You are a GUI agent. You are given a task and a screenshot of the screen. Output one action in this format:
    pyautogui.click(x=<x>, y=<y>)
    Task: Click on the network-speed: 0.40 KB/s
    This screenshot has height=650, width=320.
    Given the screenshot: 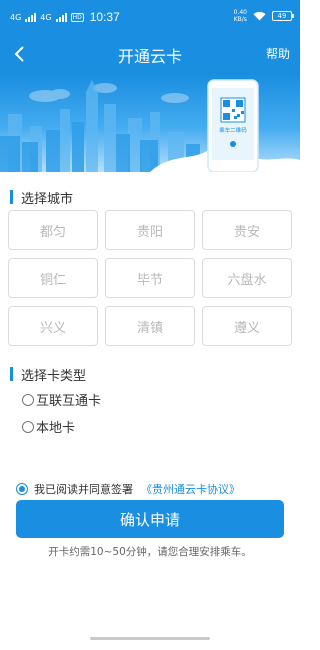 What is the action you would take?
    pyautogui.click(x=240, y=16)
    